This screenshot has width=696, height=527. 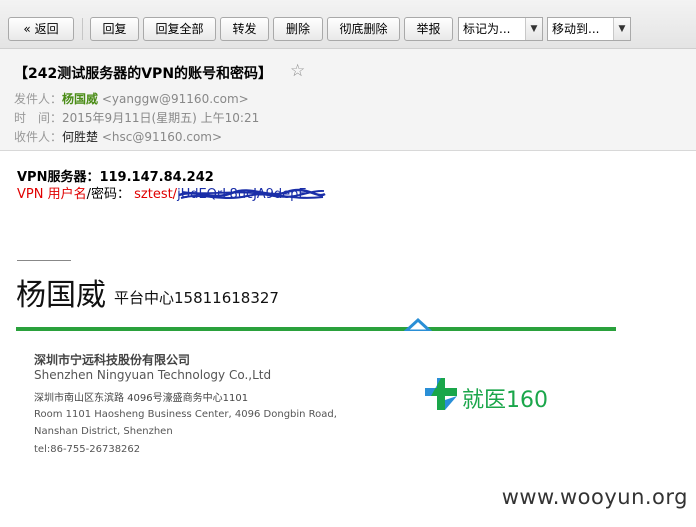 What do you see at coordinates (297, 71) in the screenshot?
I see `star-icon: ☆` at bounding box center [297, 71].